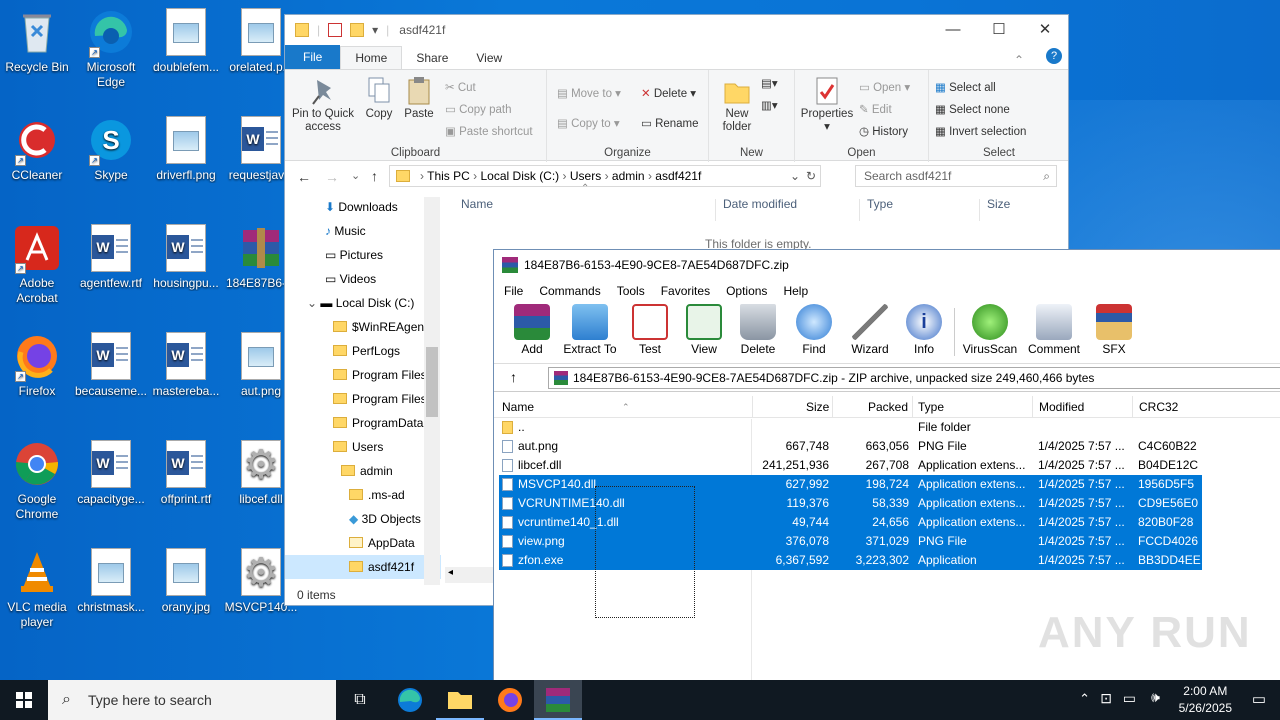 The image size is (1280, 720). Describe the element at coordinates (37, 41) in the screenshot. I see `desktop-icon-recycle-bin: Recycle Bin` at that location.